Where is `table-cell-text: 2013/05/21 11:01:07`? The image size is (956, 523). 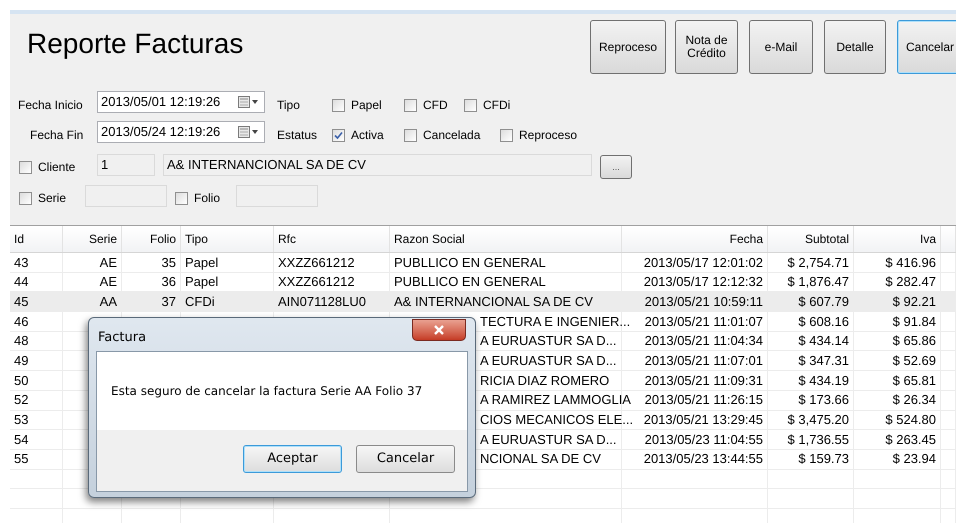
table-cell-text: 2013/05/21 11:01:07 is located at coordinates (703, 321).